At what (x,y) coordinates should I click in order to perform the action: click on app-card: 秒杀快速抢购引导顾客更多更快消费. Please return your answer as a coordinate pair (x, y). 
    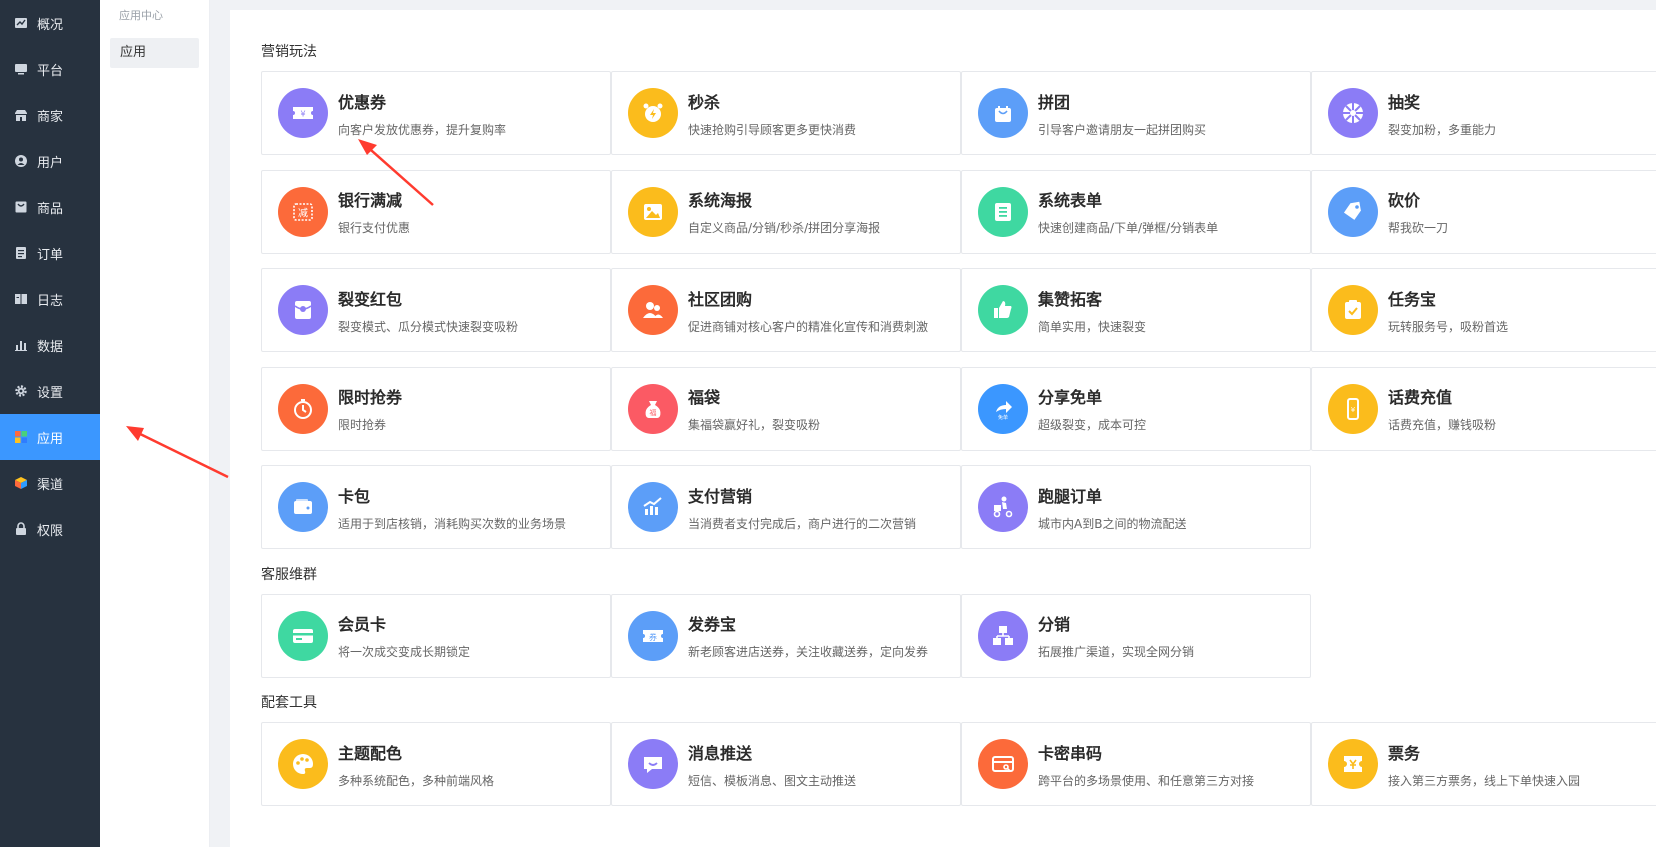
    Looking at the image, I should click on (786, 113).